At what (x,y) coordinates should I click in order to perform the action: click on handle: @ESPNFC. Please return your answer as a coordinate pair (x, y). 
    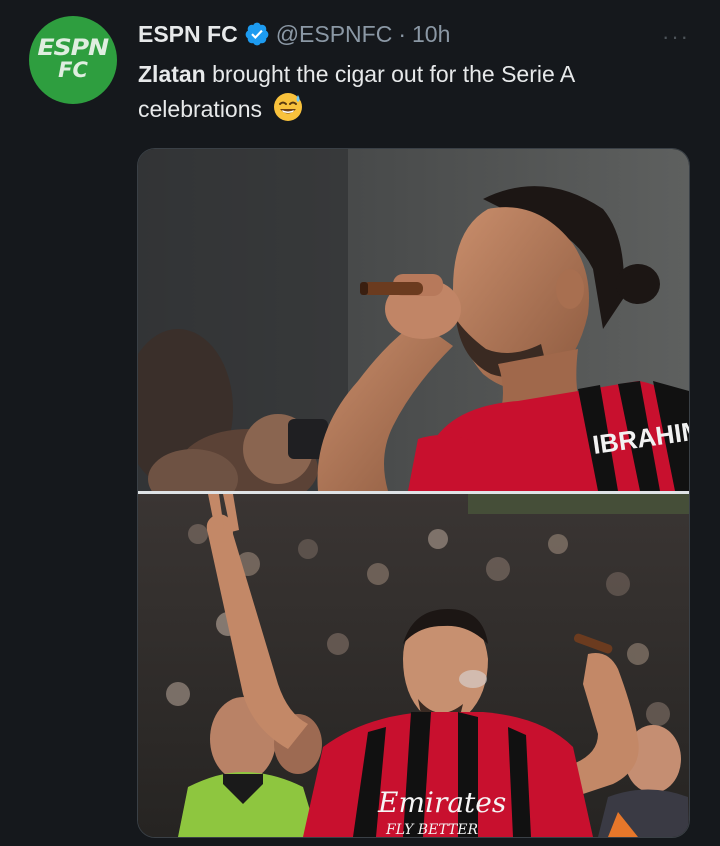
    Looking at the image, I should click on (334, 34).